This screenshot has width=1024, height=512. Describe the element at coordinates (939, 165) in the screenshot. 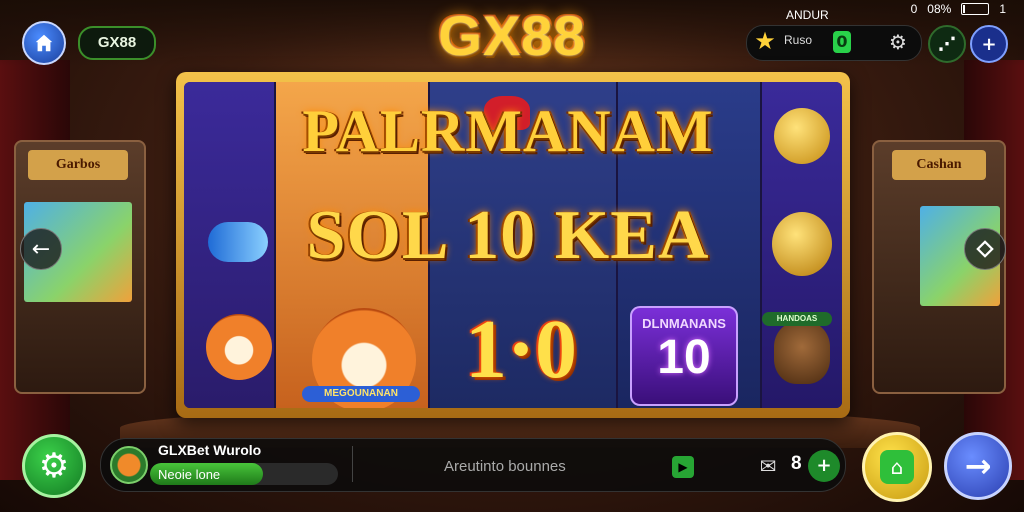

I see `arcade-title-right: Cashan` at that location.